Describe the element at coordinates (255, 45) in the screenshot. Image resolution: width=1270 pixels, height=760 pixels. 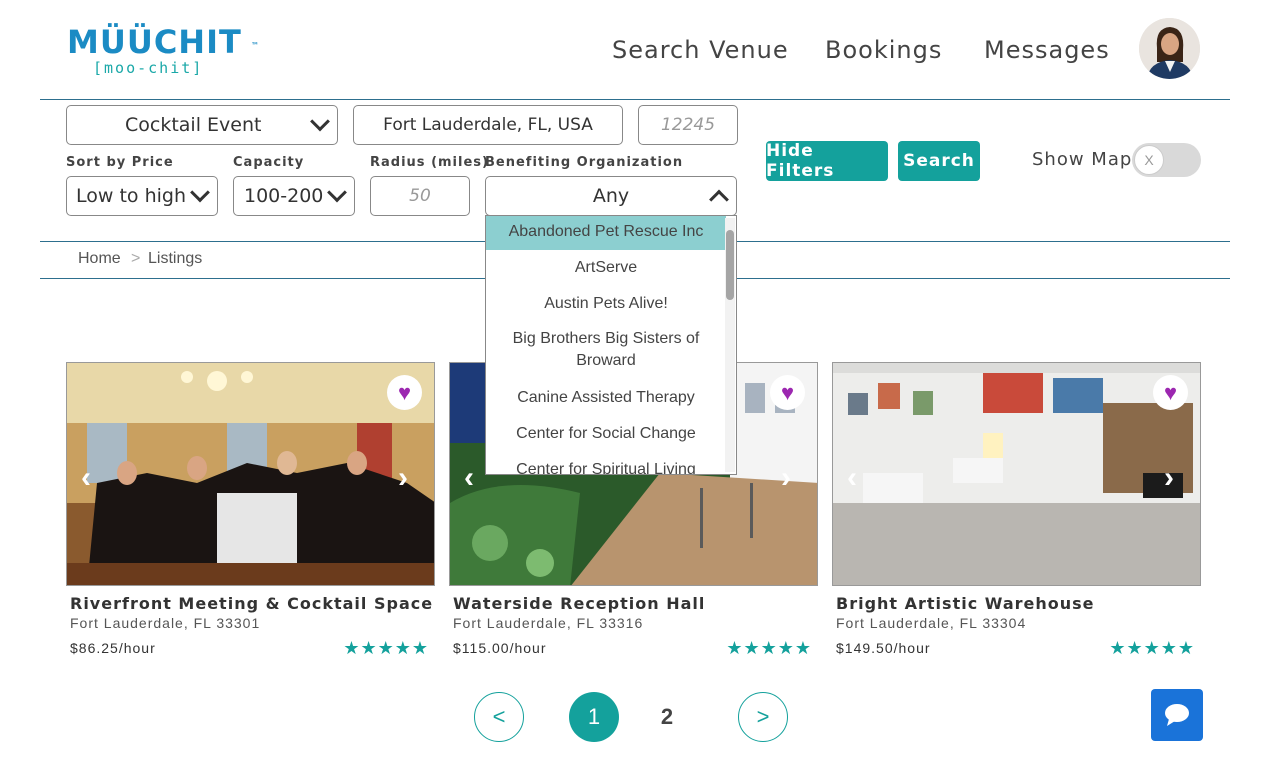
I see `trademark-mark: ™` at that location.